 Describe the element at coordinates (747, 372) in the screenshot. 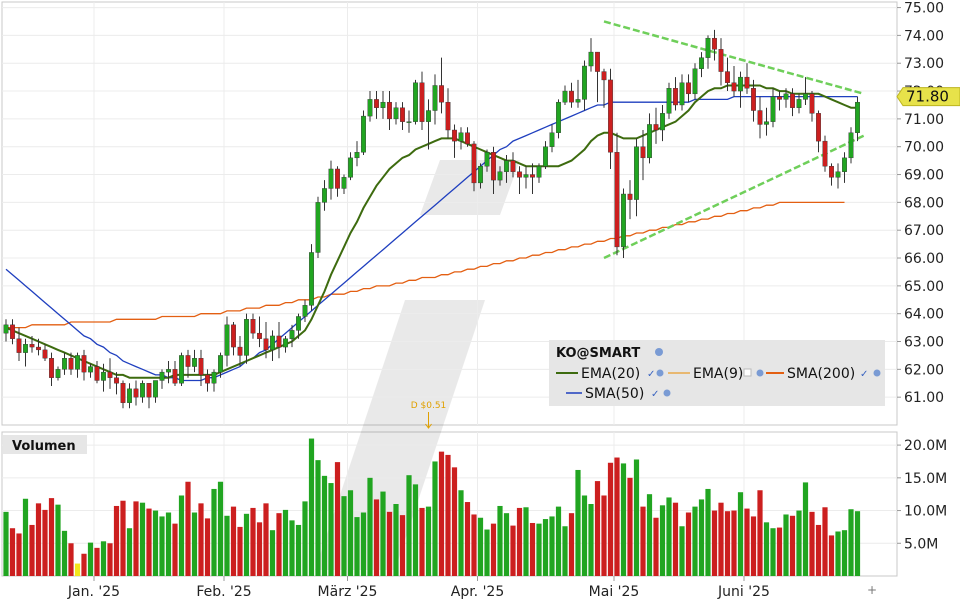

I see `ema9-checkbox-icon` at that location.